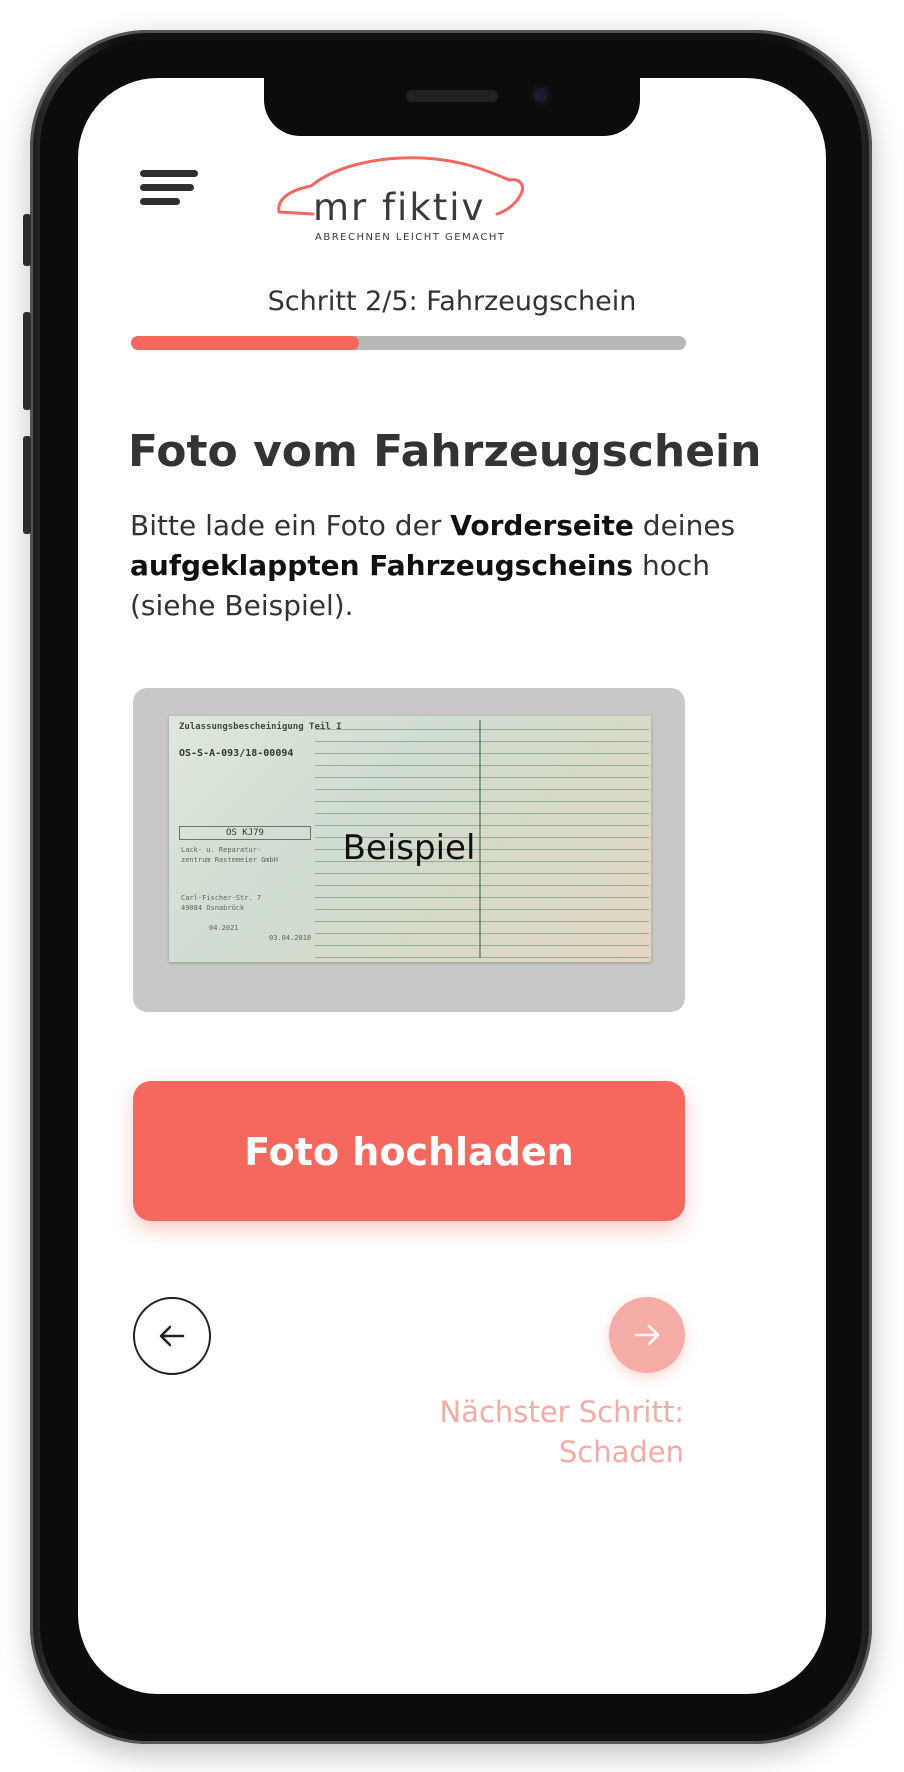 This screenshot has width=904, height=1772. What do you see at coordinates (452, 107) in the screenshot?
I see `phone-notch` at bounding box center [452, 107].